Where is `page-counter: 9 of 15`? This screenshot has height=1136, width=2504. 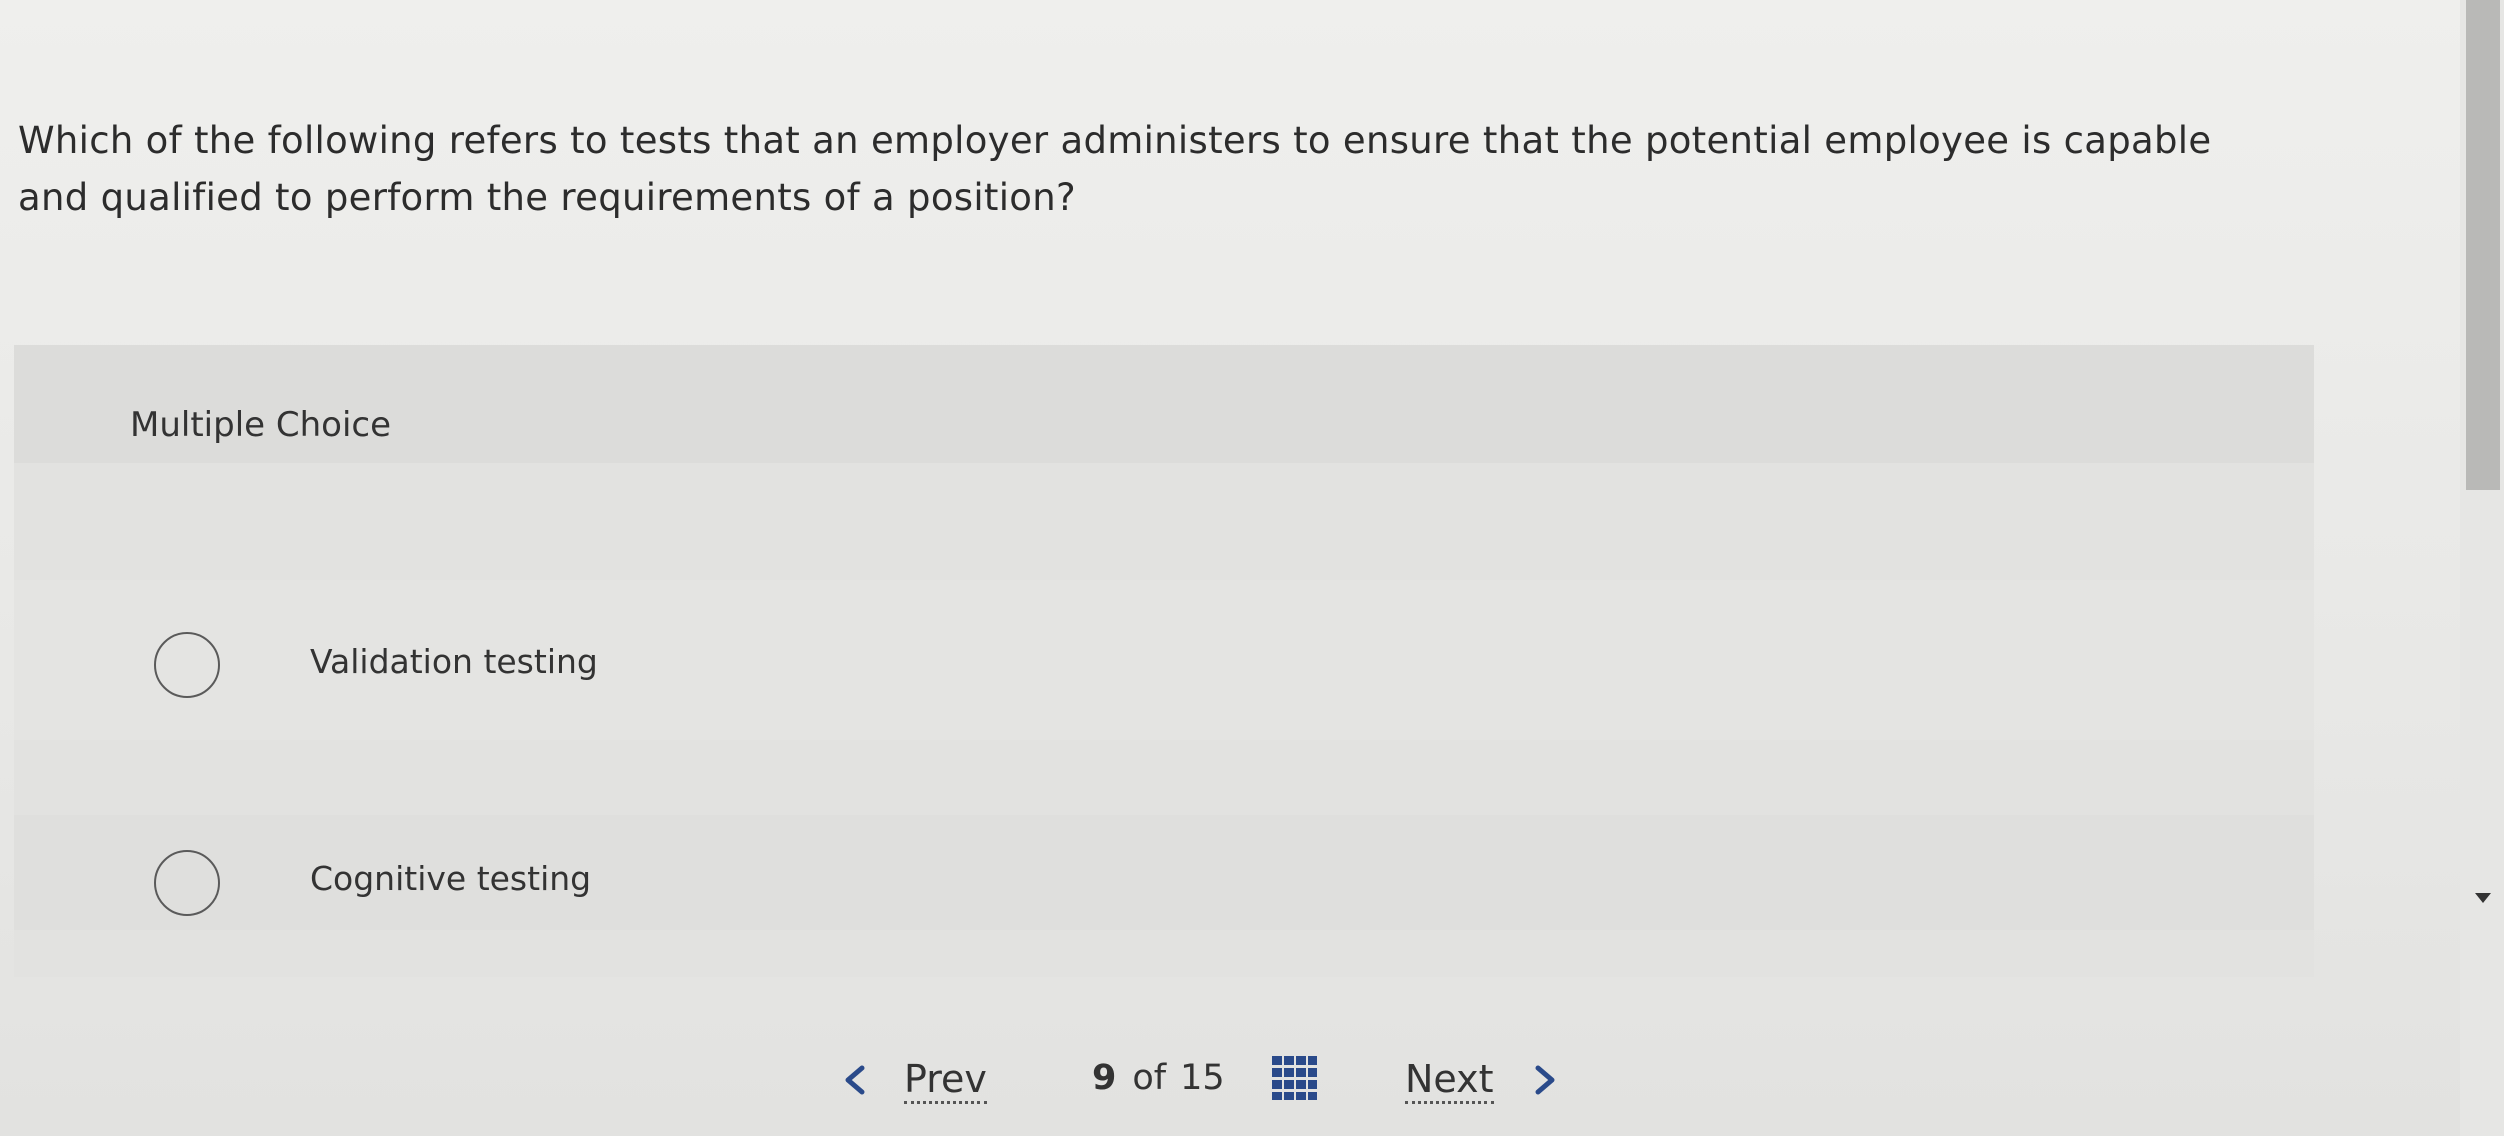
page-counter: 9 of 15 is located at coordinates (1158, 1078).